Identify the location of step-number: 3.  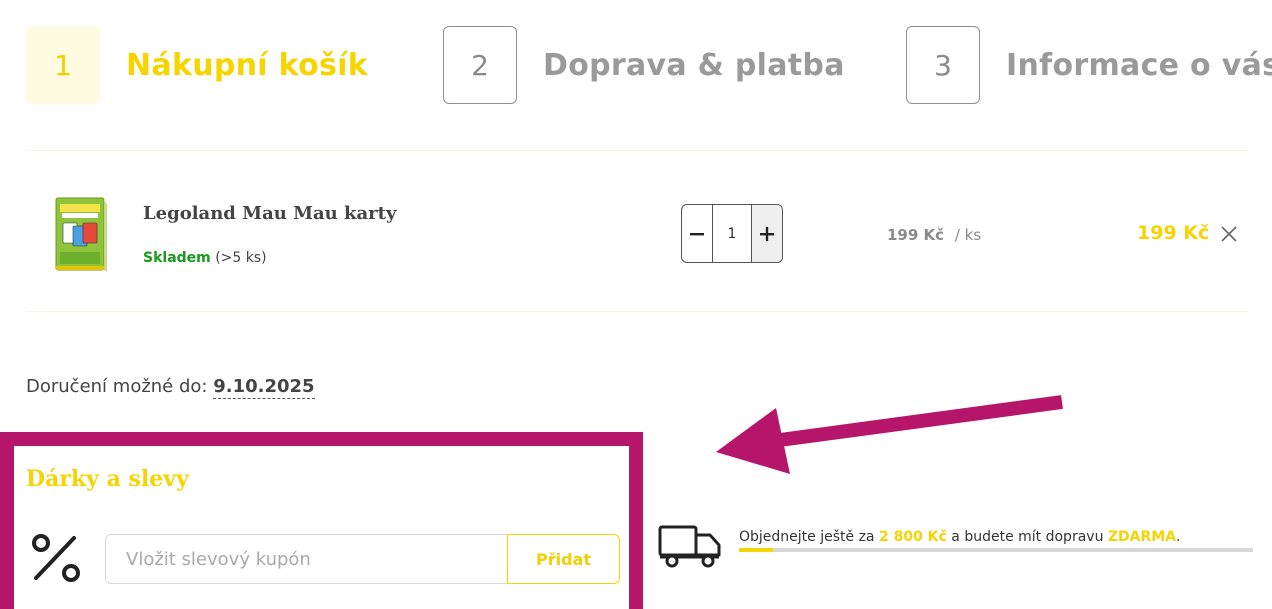
(943, 65).